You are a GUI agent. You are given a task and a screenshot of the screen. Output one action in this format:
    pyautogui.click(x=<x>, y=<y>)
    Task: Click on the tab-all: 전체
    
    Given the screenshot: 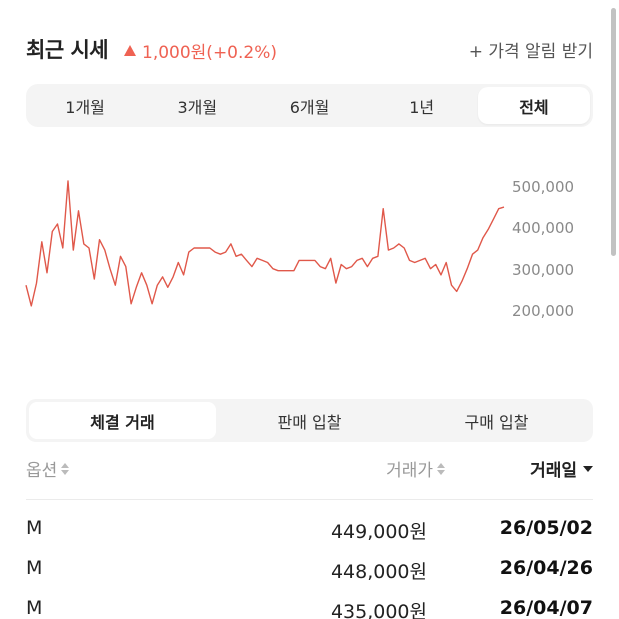 What is the action you would take?
    pyautogui.click(x=534, y=105)
    